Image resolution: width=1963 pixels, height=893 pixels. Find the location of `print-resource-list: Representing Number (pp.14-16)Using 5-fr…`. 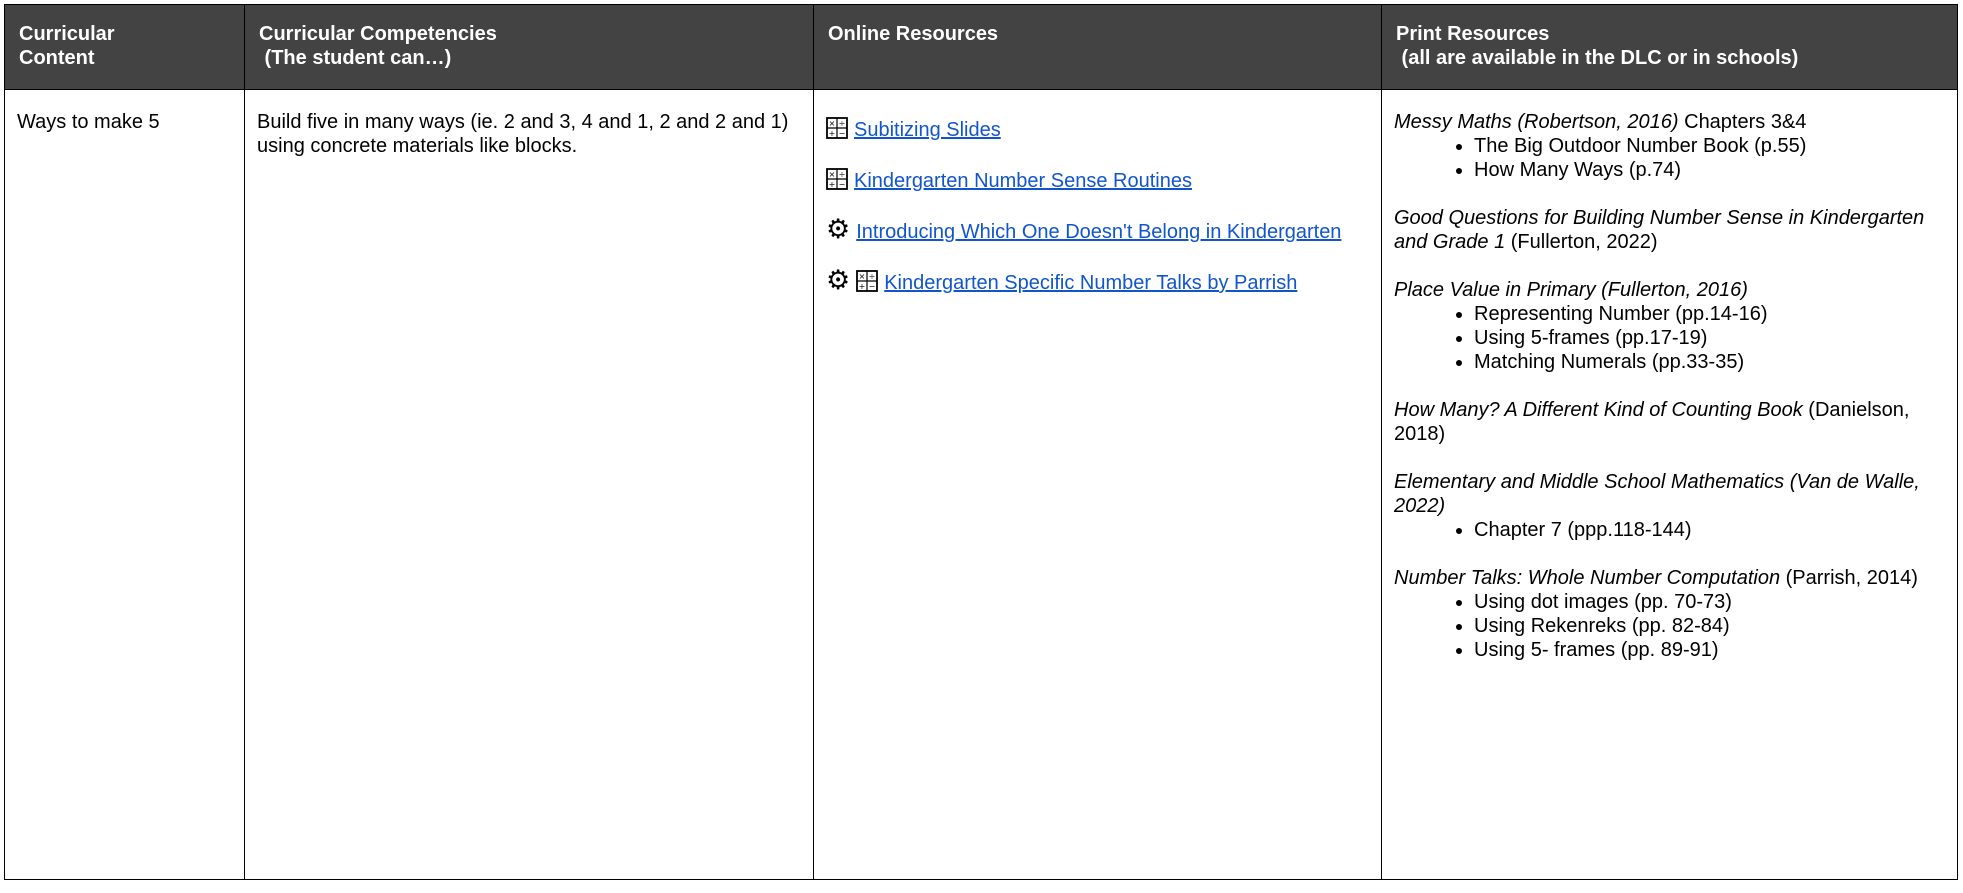

print-resource-list: Representing Number (pp.14-16)Using 5-fr… is located at coordinates (1670, 338).